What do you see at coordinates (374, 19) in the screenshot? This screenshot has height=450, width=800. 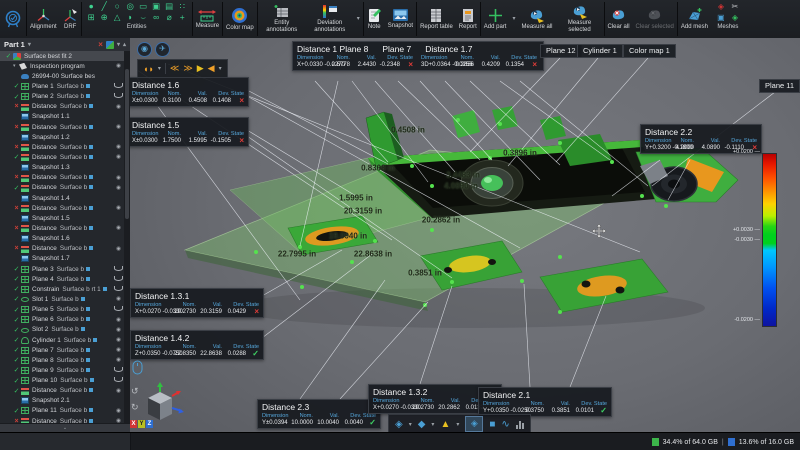 I see `note-button: Note` at bounding box center [374, 19].